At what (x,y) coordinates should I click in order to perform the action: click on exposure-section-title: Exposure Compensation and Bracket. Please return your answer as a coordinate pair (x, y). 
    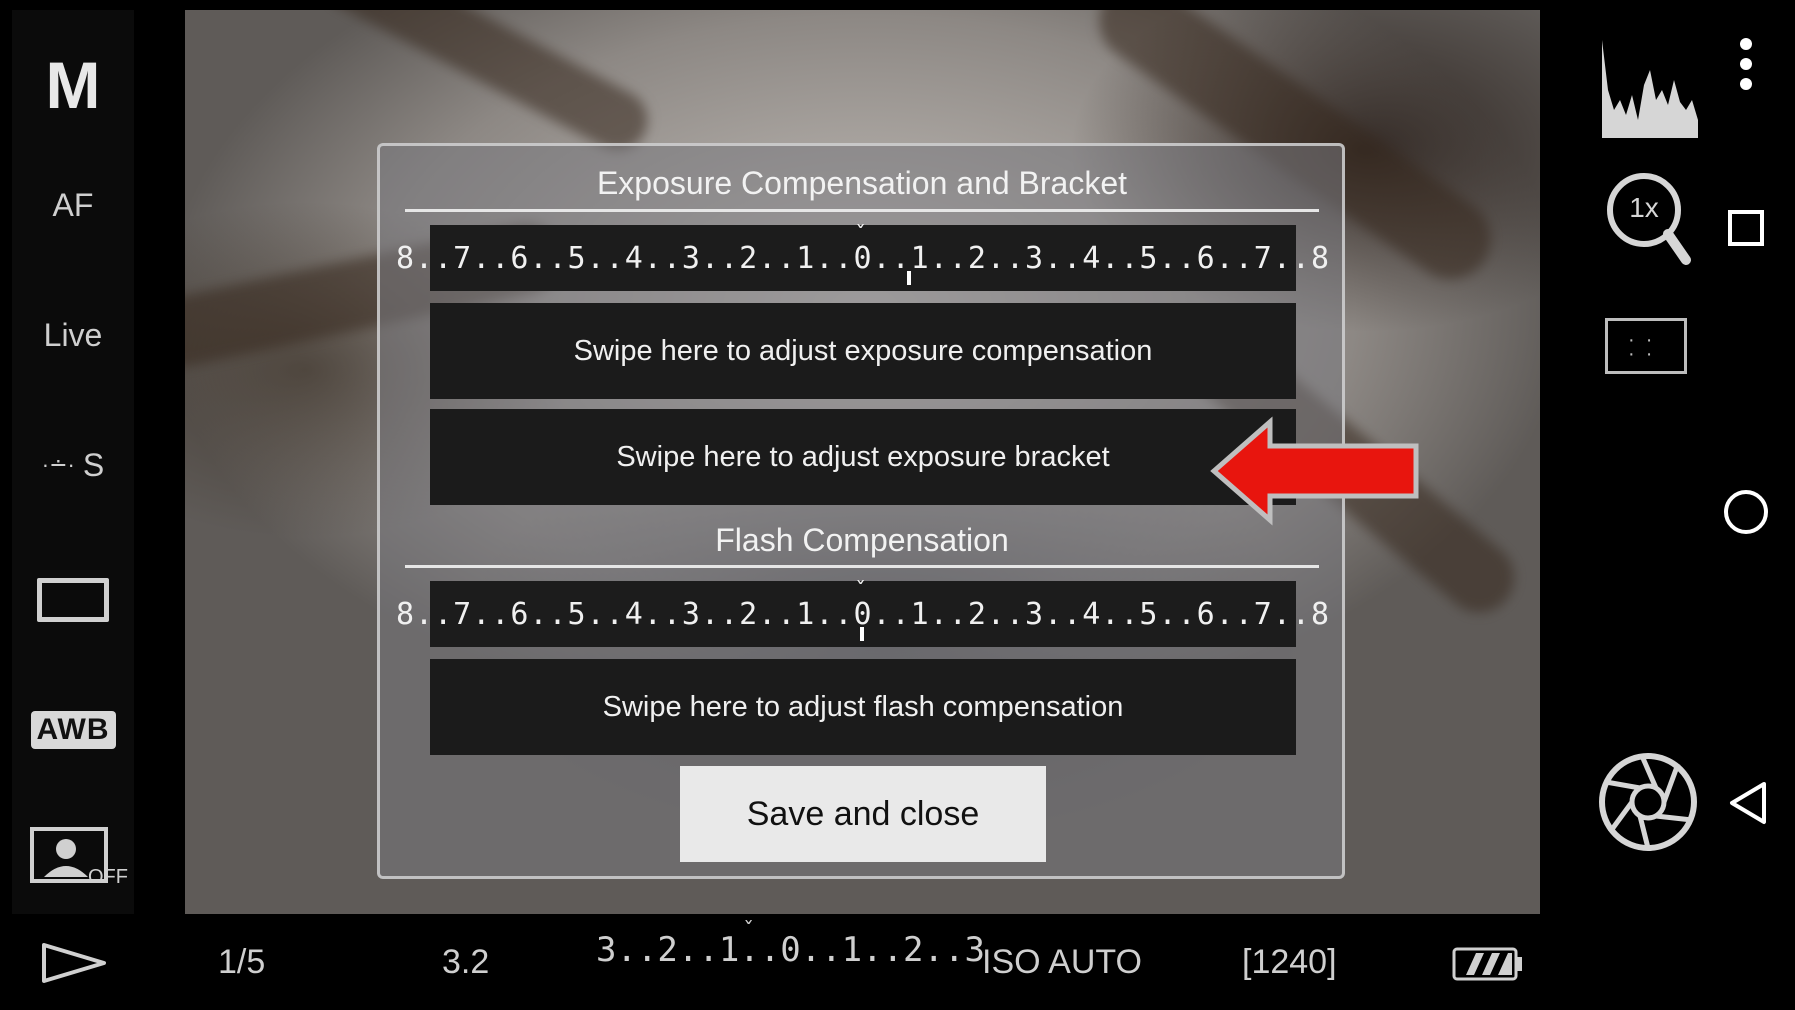
    Looking at the image, I should click on (862, 183).